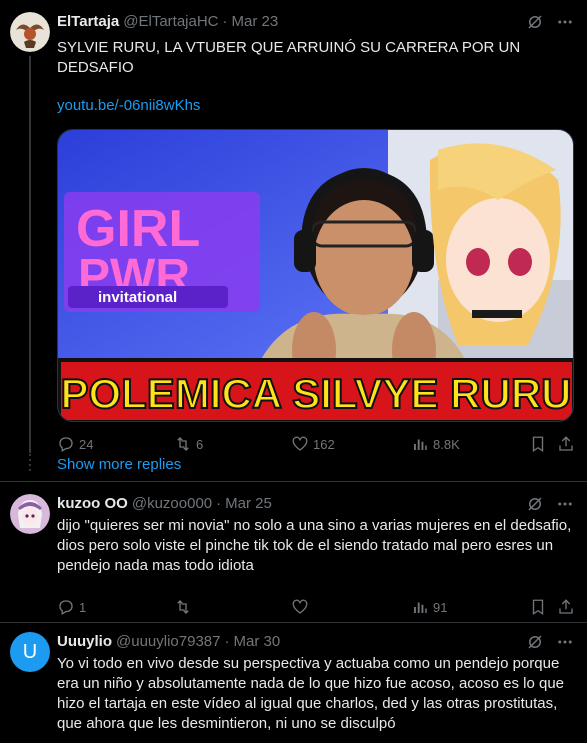 This screenshot has height=743, width=587. I want to click on share-action, so click(566, 607).